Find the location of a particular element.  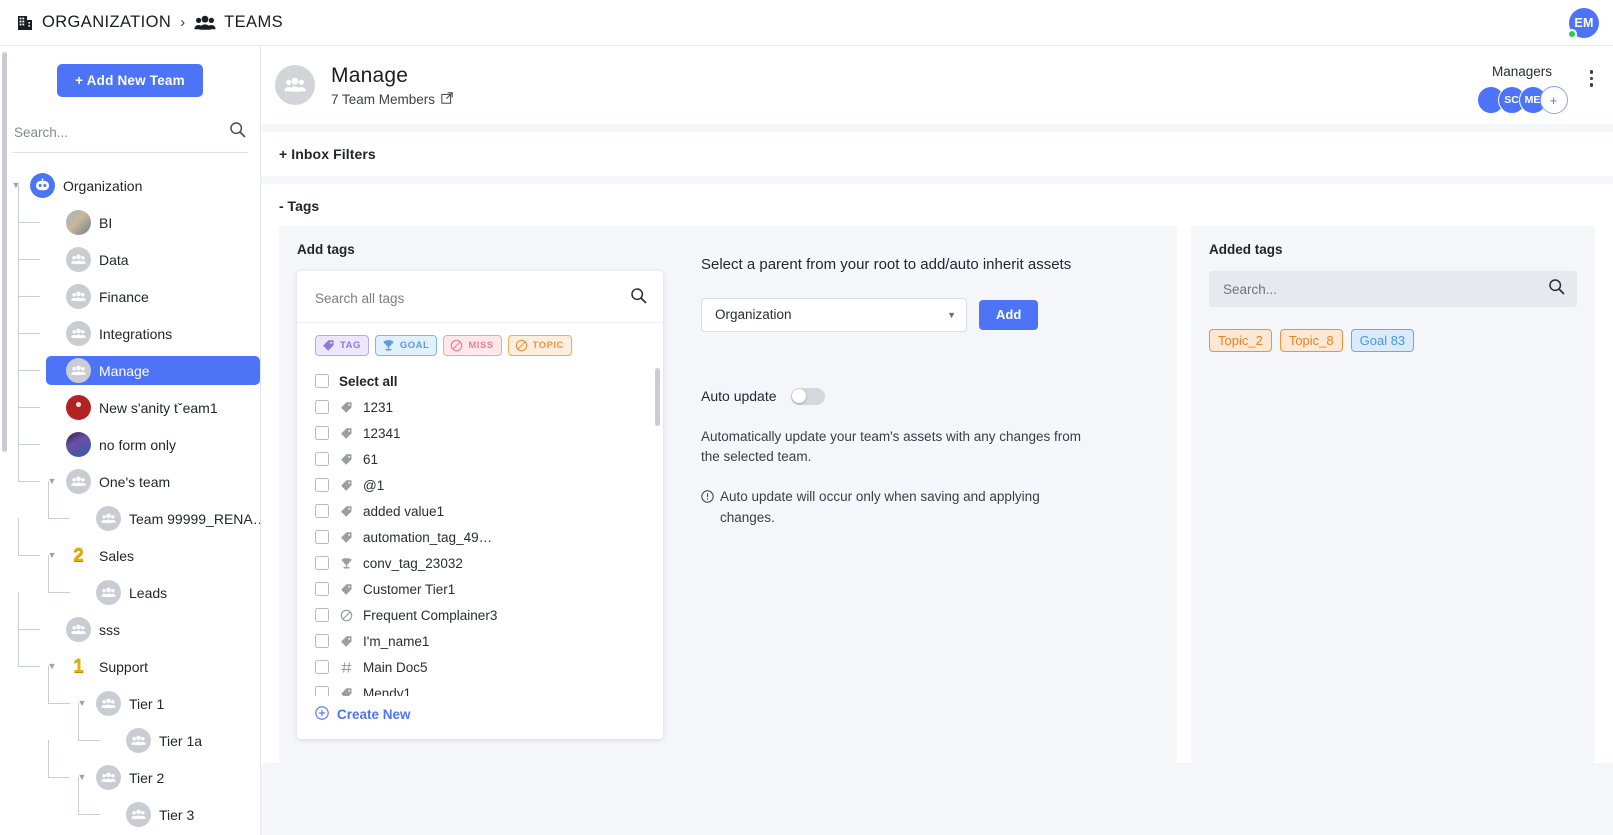

sidebar-item-label: Tier 3 is located at coordinates (177, 814).